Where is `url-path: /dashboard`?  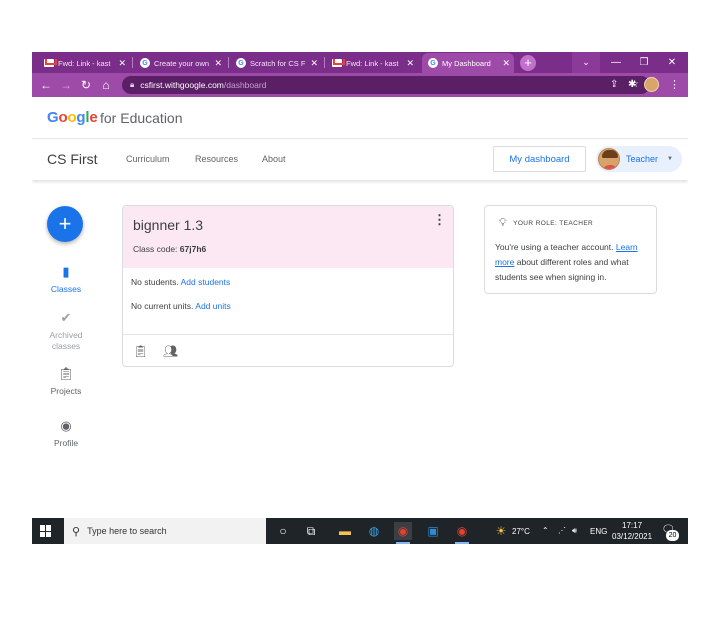 url-path: /dashboard is located at coordinates (245, 85).